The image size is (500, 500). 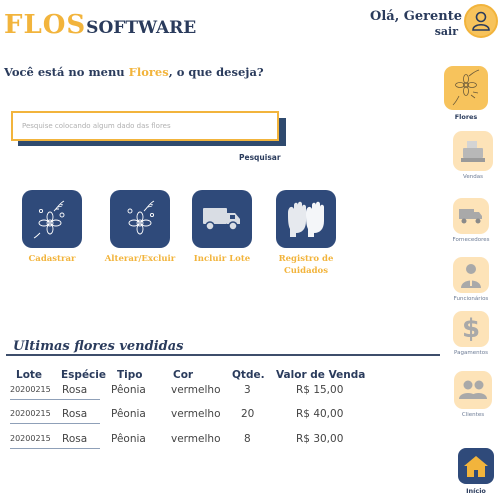 What do you see at coordinates (45, 25) in the screenshot?
I see `logo-flos: FLOS` at bounding box center [45, 25].